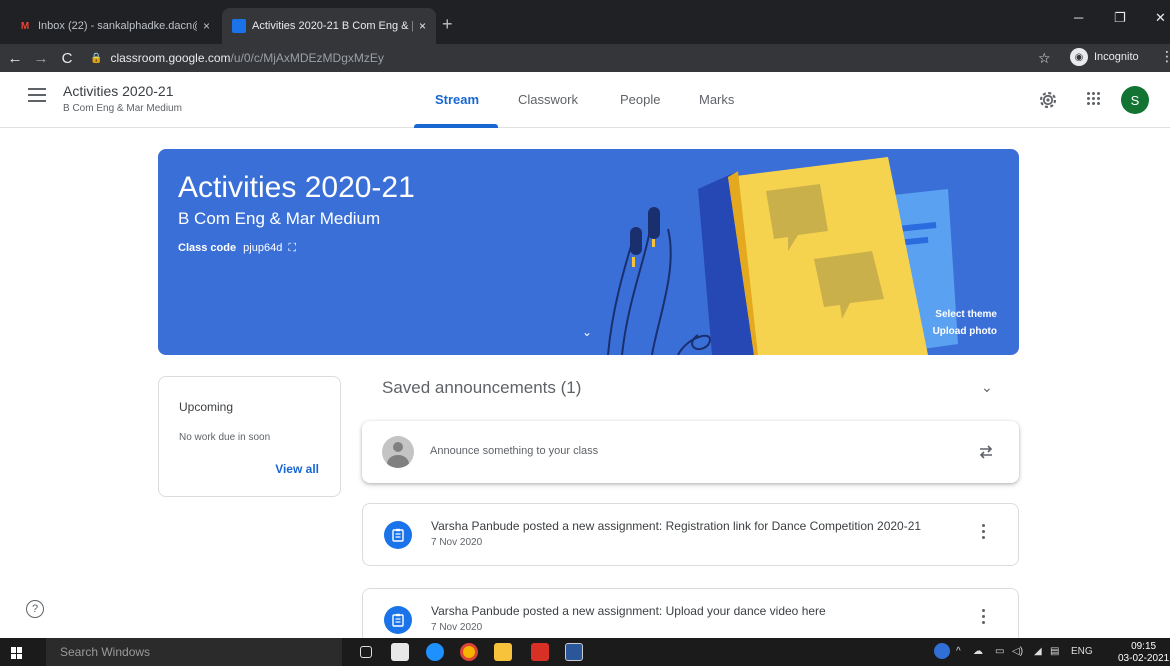  What do you see at coordinates (297, 469) in the screenshot?
I see `view-all-link: View all` at bounding box center [297, 469].